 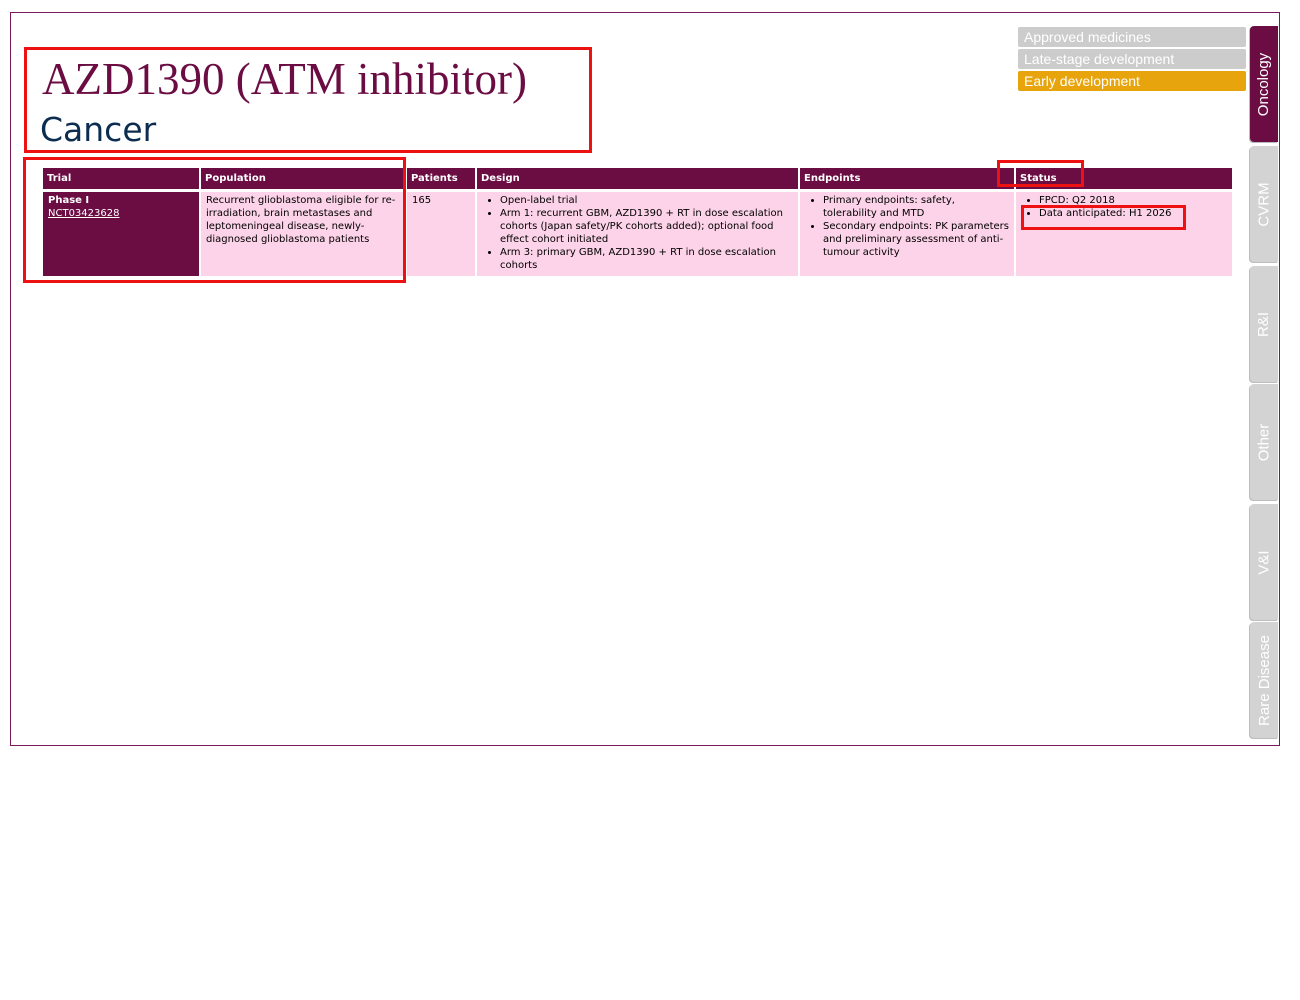 What do you see at coordinates (1132, 81) in the screenshot?
I see `stage-early-development: Early development` at bounding box center [1132, 81].